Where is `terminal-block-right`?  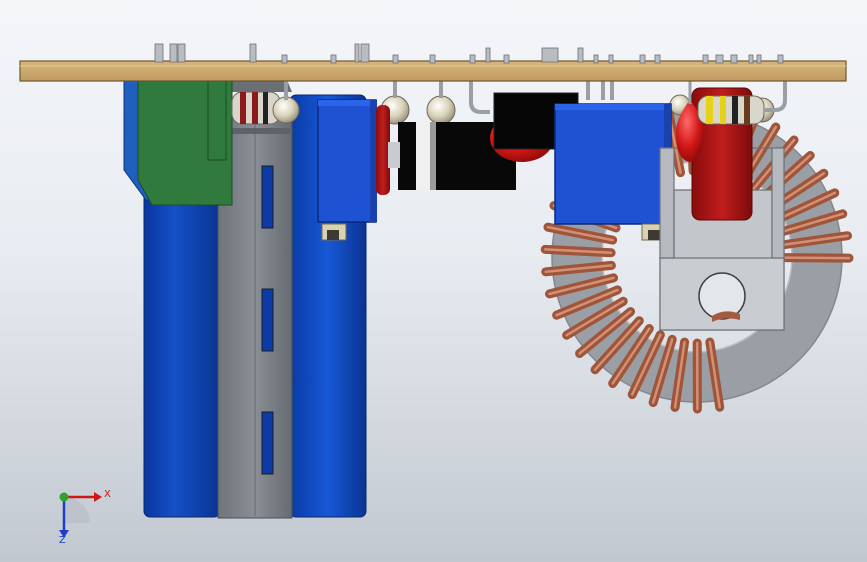
terminal-block-right is located at coordinates (613, 172).